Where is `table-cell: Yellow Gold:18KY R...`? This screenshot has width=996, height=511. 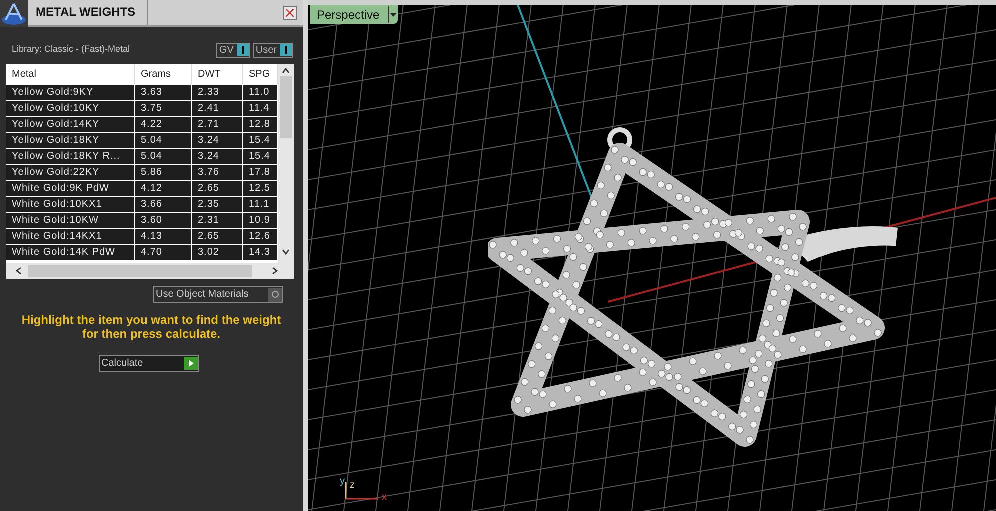
table-cell: Yellow Gold:18KY R... is located at coordinates (70, 156).